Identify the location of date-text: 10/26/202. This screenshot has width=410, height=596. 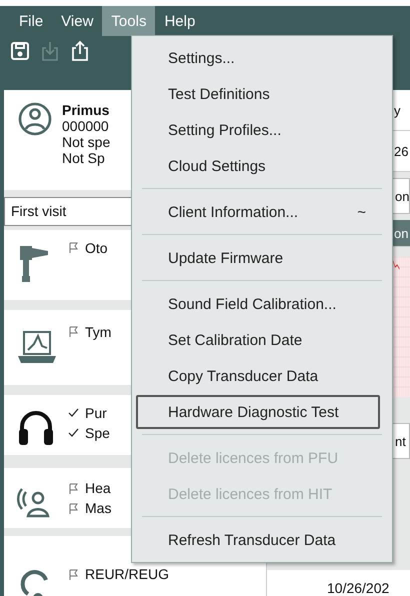
(338, 583).